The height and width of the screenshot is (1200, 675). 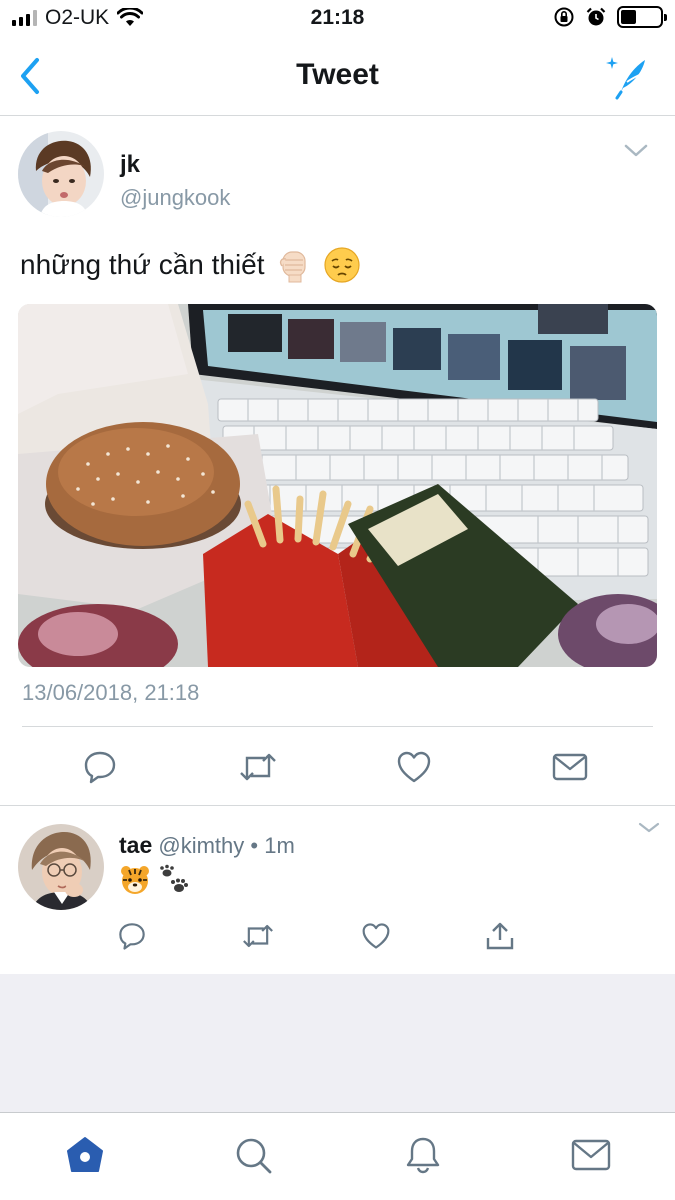 I want to click on reply-button, so click(x=100, y=767).